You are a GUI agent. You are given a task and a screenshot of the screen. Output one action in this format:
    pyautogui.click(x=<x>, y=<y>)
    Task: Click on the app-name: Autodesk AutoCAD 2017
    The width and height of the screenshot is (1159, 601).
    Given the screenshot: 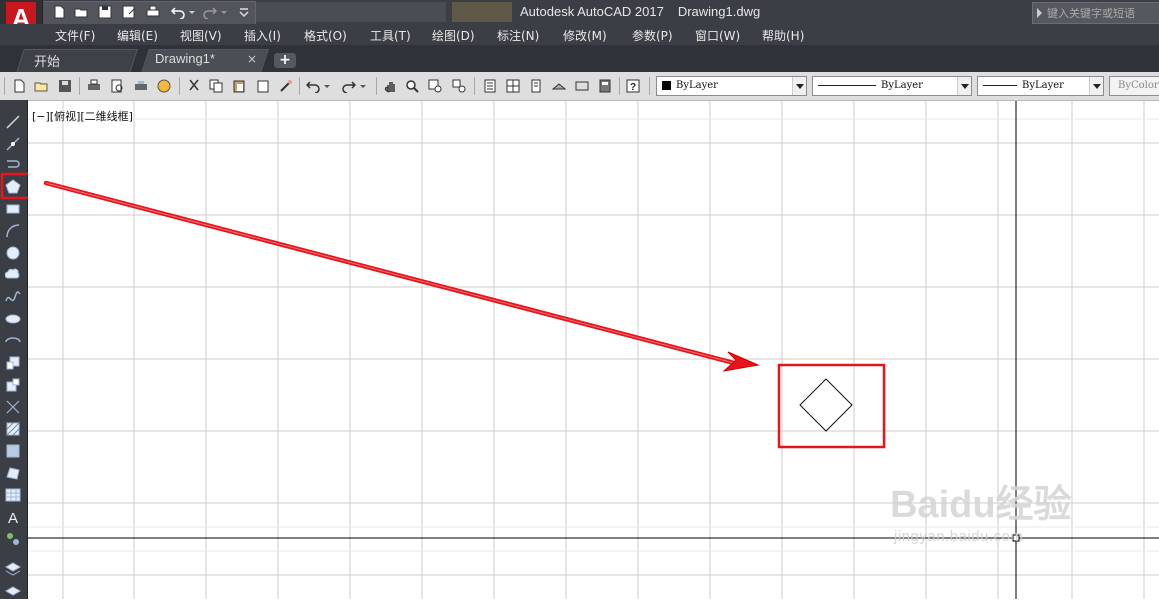 What is the action you would take?
    pyautogui.click(x=592, y=11)
    